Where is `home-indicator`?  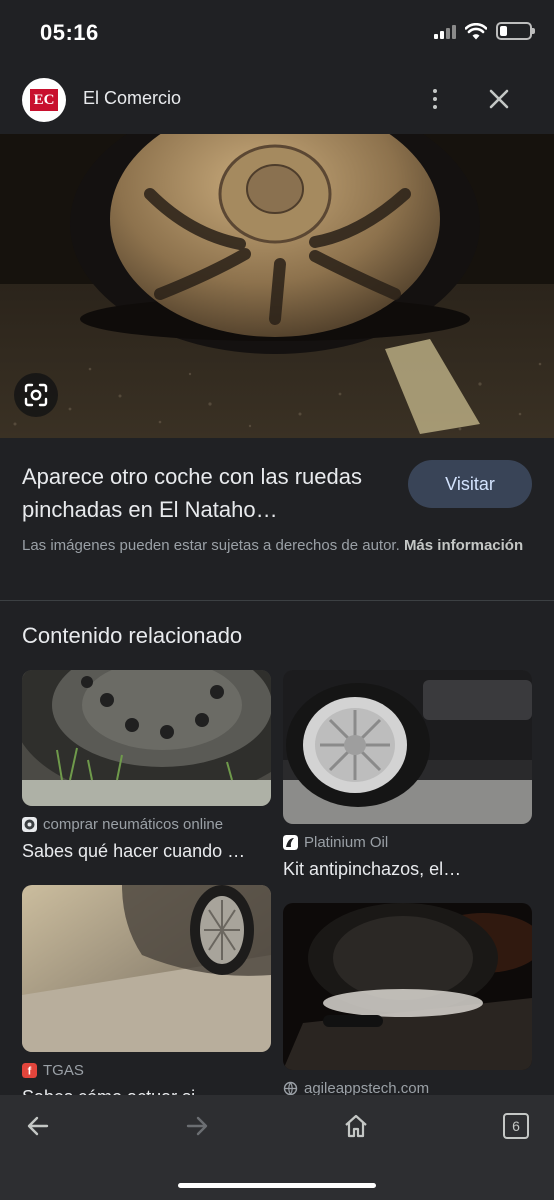
home-indicator is located at coordinates (277, 1185).